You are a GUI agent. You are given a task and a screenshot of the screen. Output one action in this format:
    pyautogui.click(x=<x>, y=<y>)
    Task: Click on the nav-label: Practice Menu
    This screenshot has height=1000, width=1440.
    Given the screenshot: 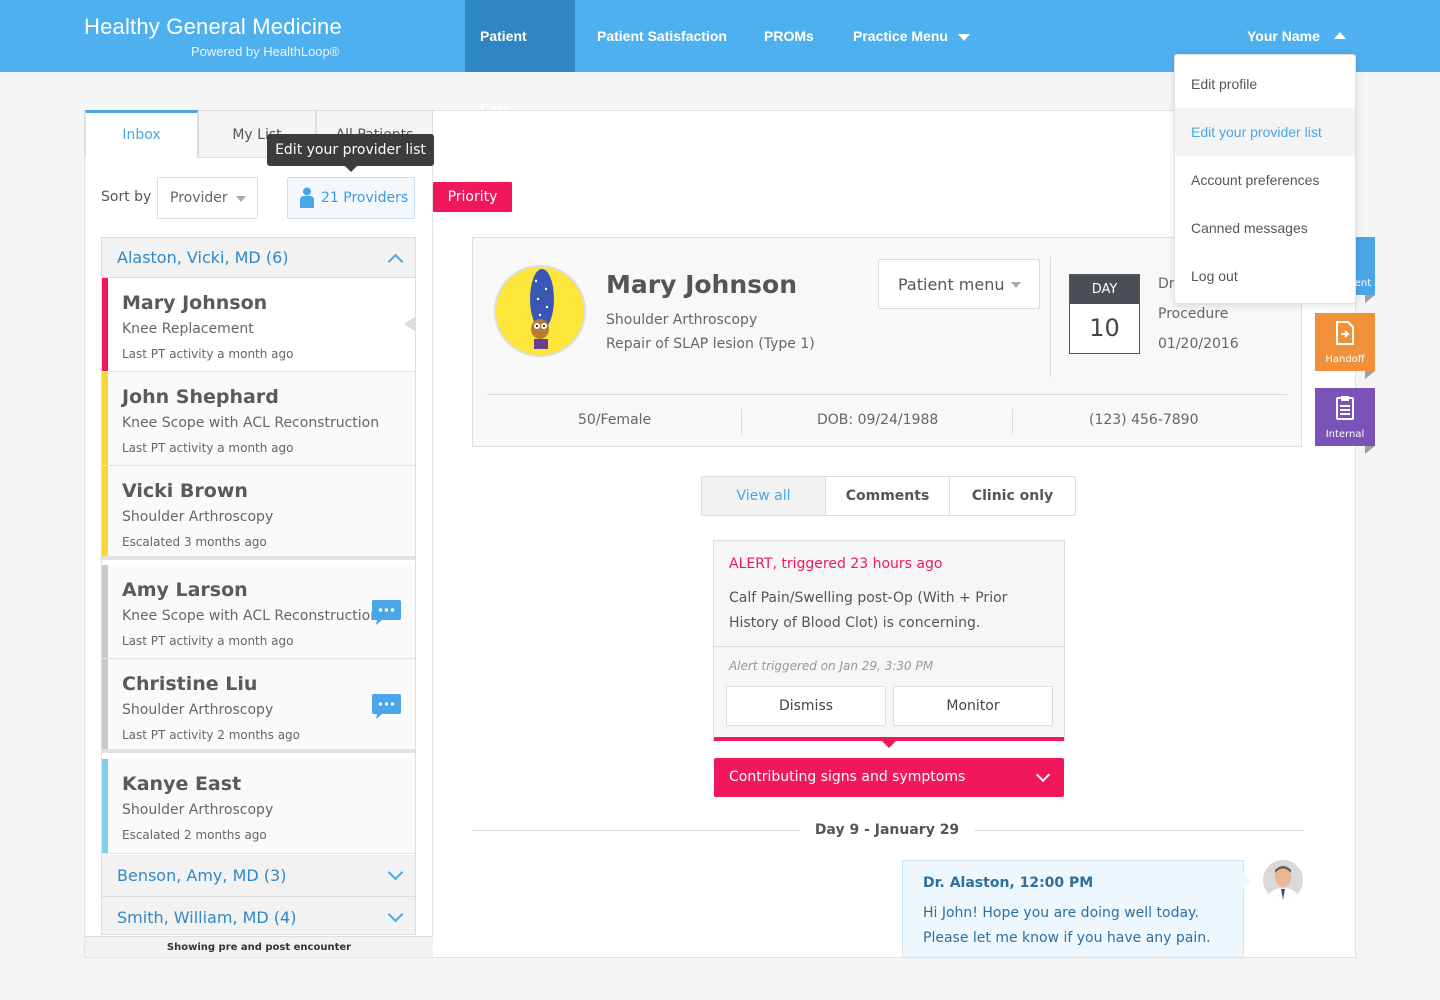 What is the action you would take?
    pyautogui.click(x=900, y=36)
    